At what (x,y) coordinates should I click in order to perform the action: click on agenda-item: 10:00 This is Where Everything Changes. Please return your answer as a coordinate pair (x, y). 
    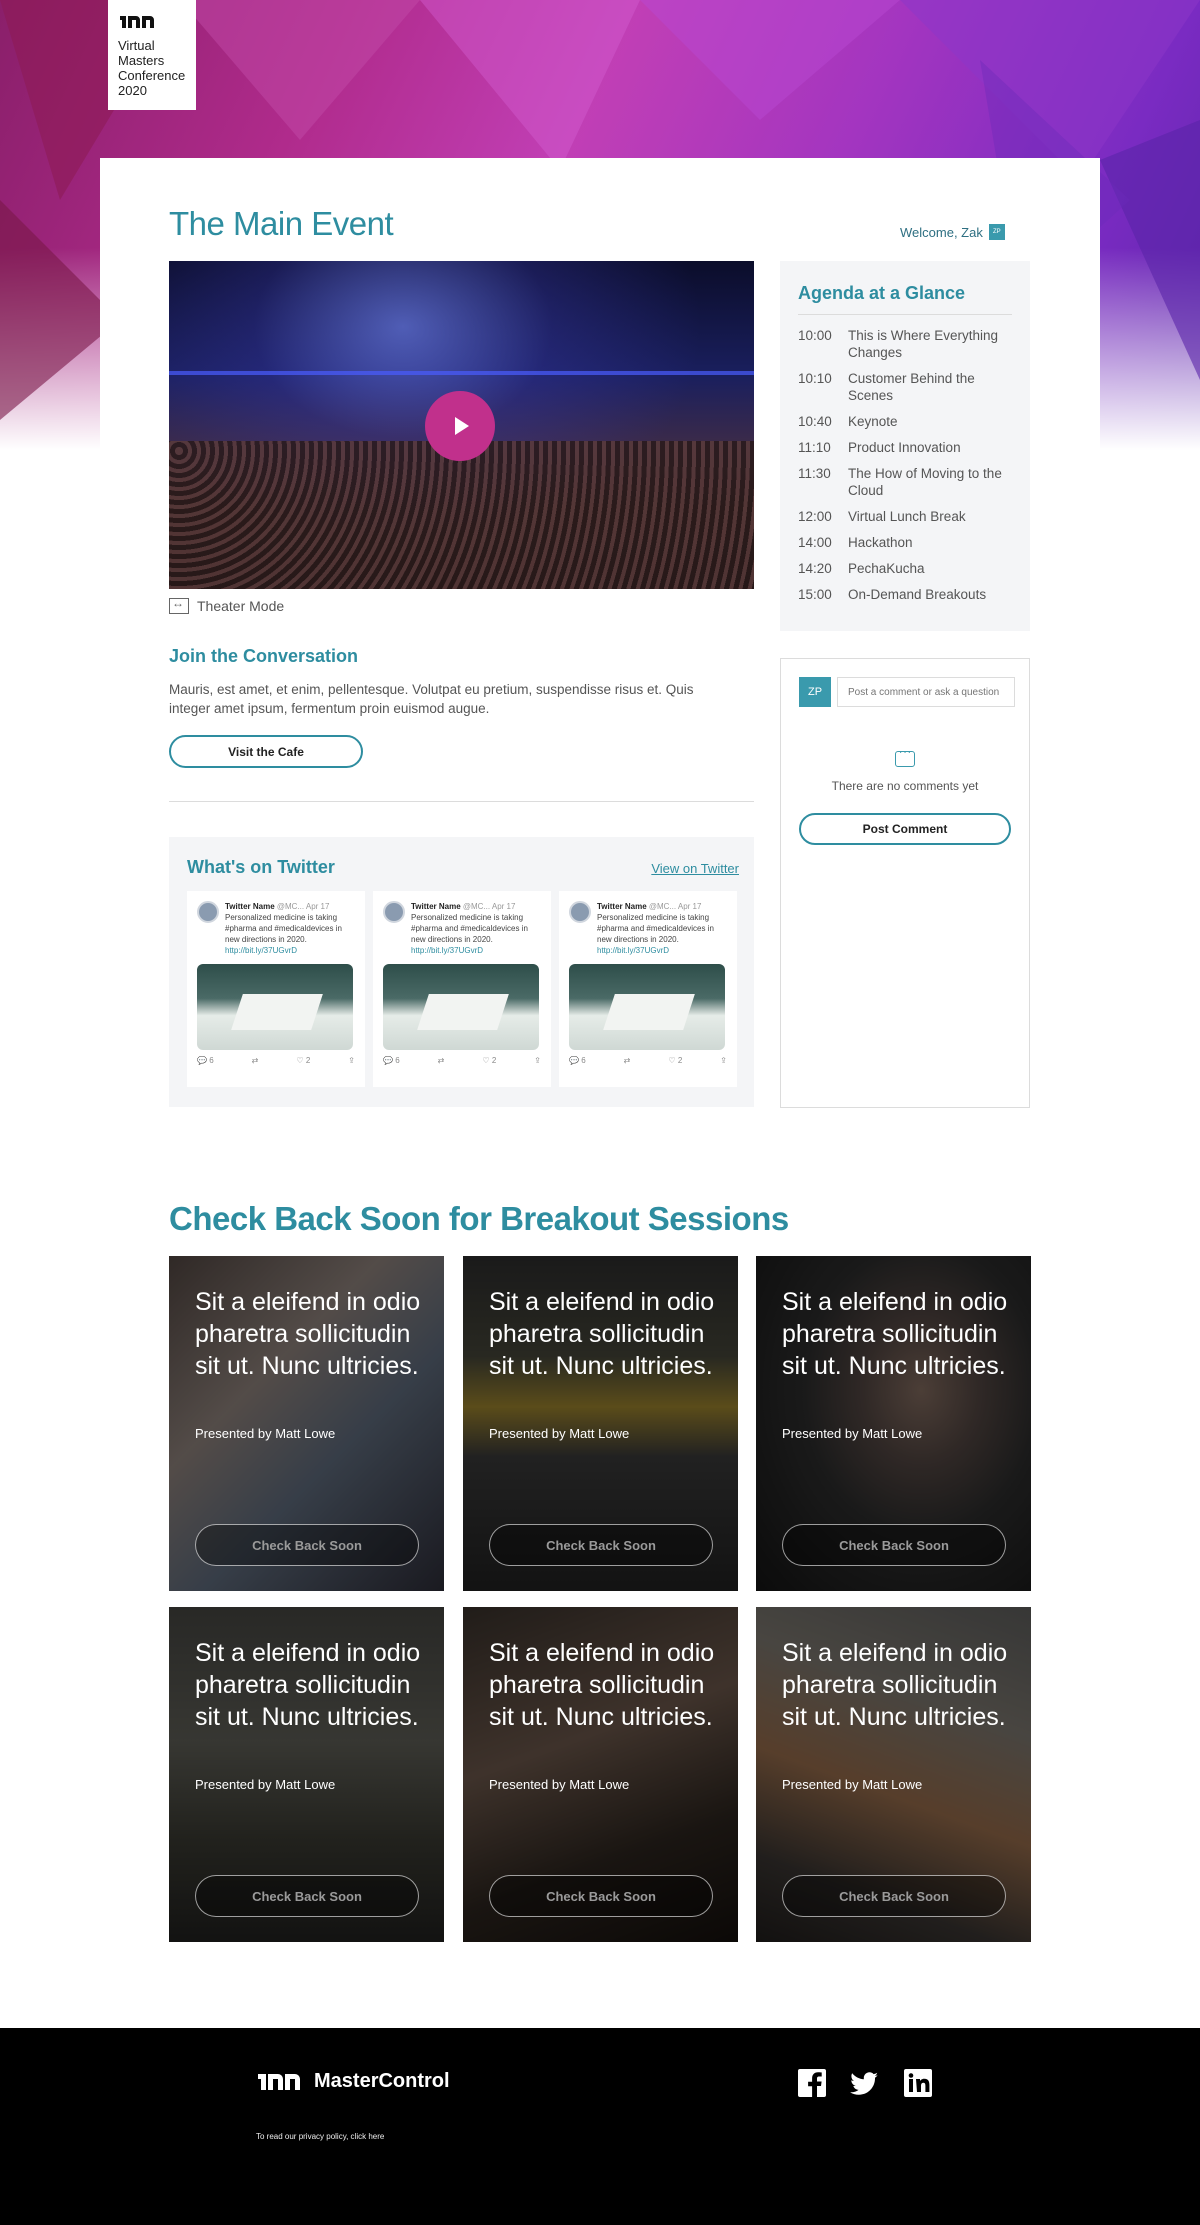
    Looking at the image, I should click on (905, 344).